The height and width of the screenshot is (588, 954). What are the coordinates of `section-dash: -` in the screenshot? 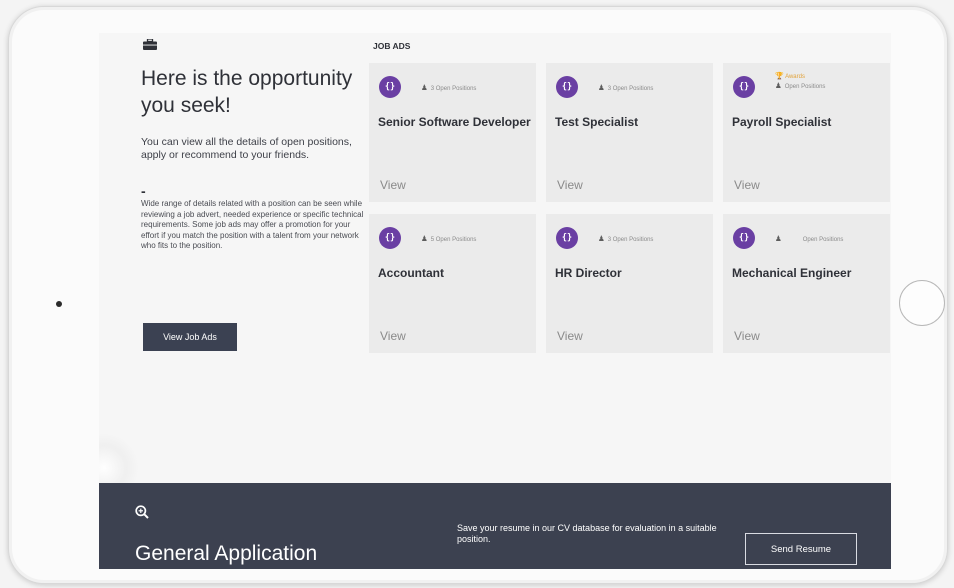 It's located at (143, 191).